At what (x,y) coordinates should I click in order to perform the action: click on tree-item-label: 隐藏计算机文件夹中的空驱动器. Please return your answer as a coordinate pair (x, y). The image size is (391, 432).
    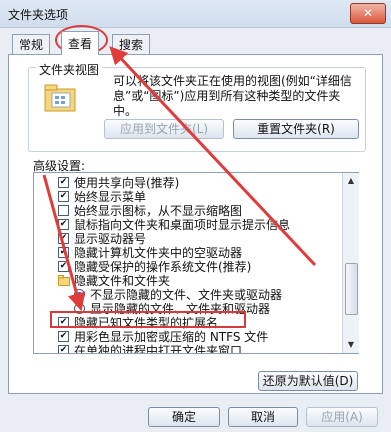
    Looking at the image, I should click on (158, 253).